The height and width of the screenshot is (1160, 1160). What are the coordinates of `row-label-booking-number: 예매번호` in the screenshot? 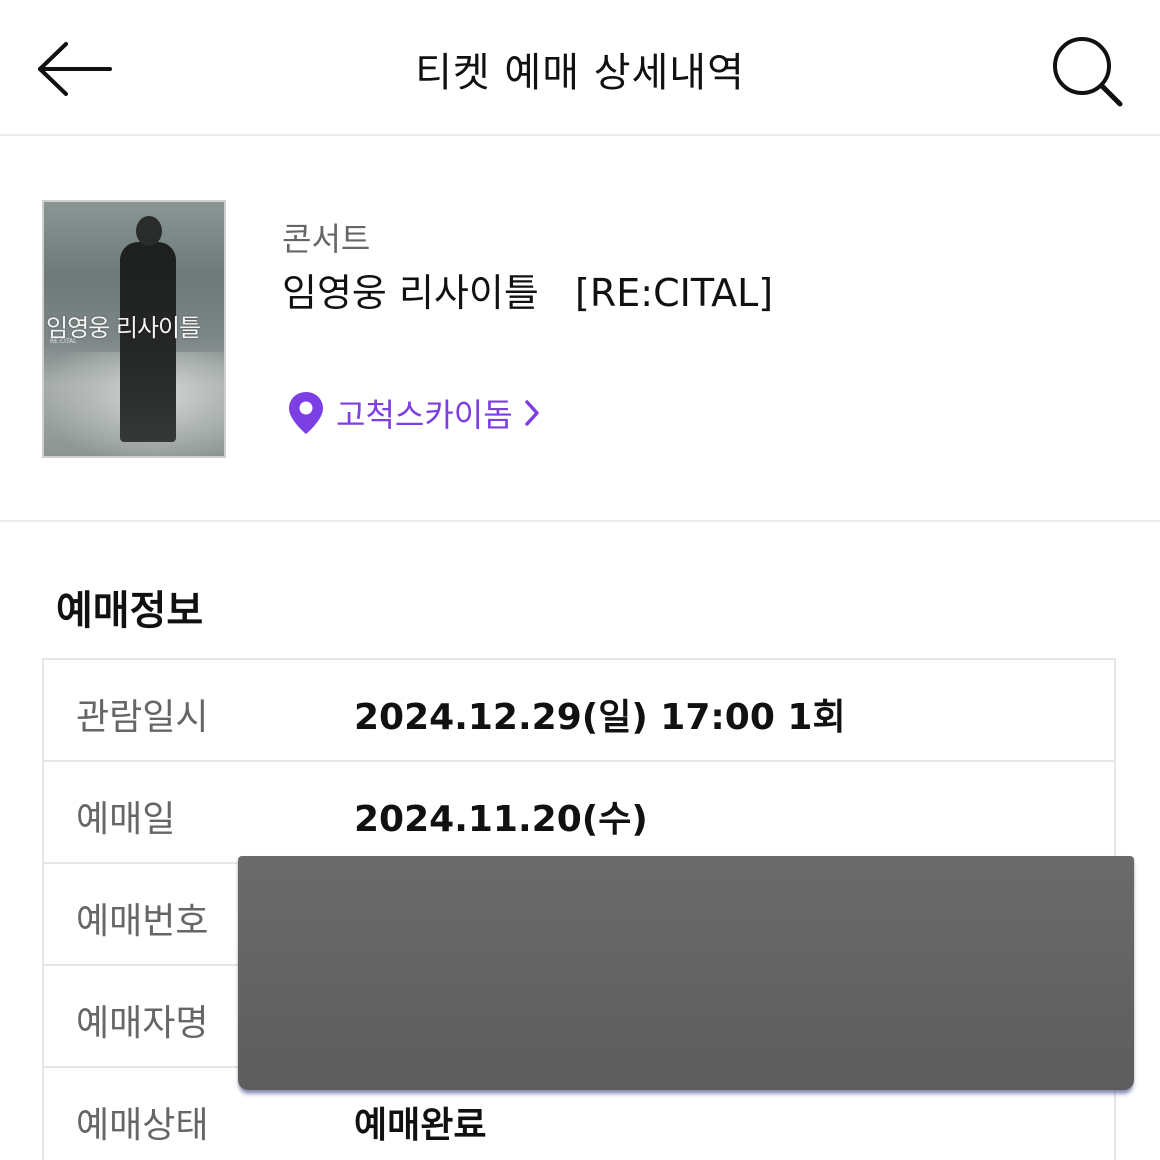 It's located at (142, 921).